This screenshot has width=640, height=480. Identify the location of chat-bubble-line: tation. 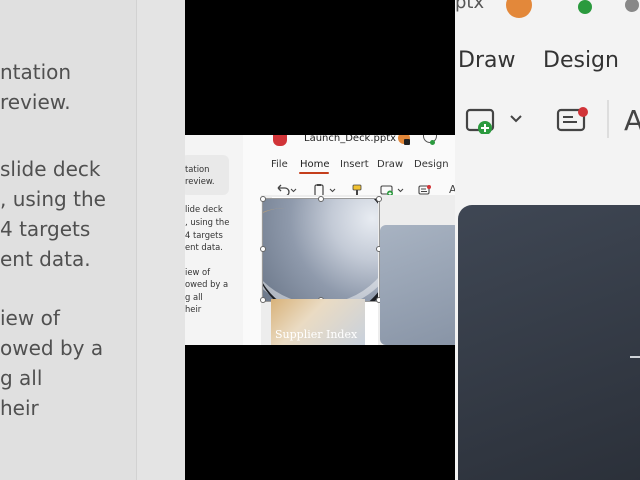
(197, 169).